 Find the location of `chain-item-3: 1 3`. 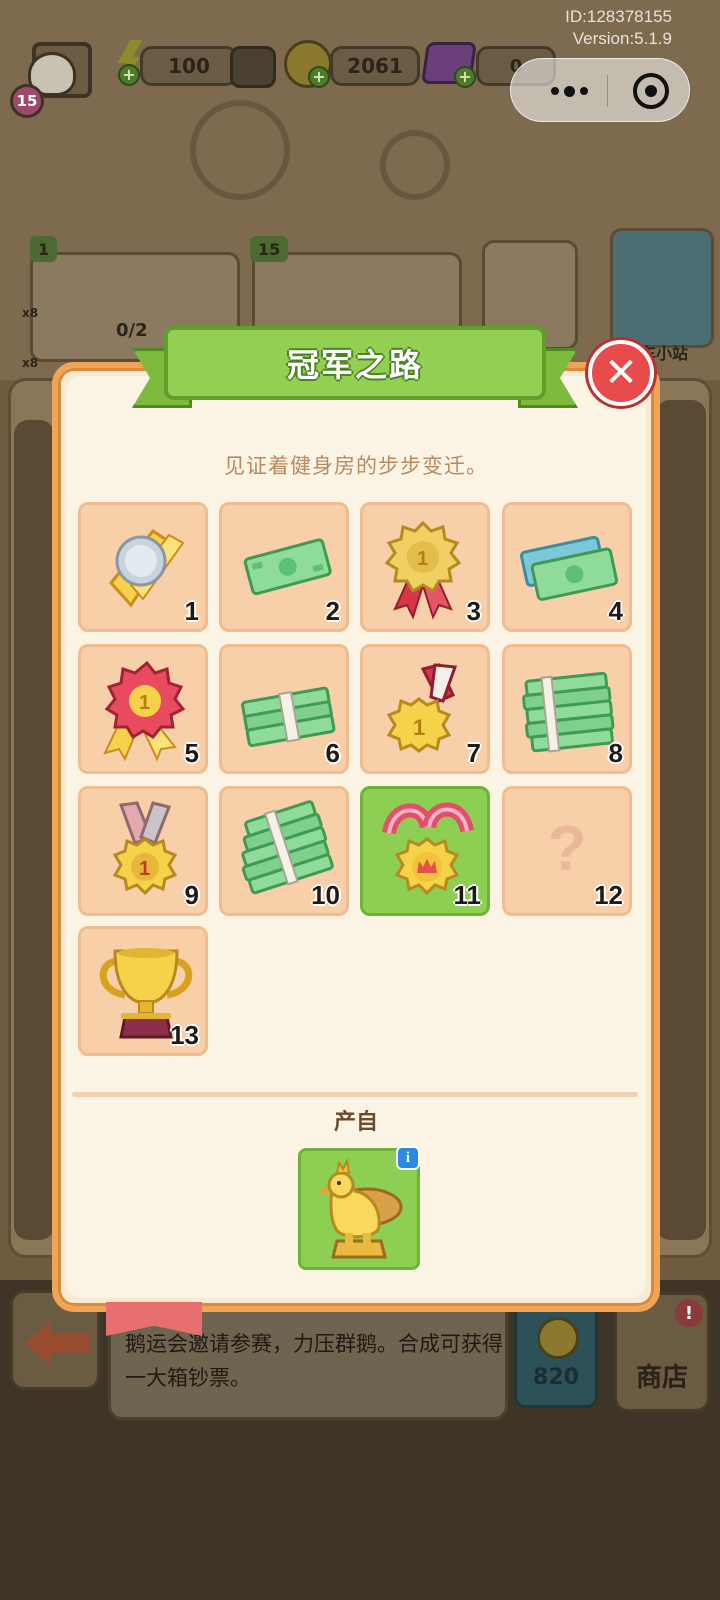

chain-item-3: 1 3 is located at coordinates (425, 567).